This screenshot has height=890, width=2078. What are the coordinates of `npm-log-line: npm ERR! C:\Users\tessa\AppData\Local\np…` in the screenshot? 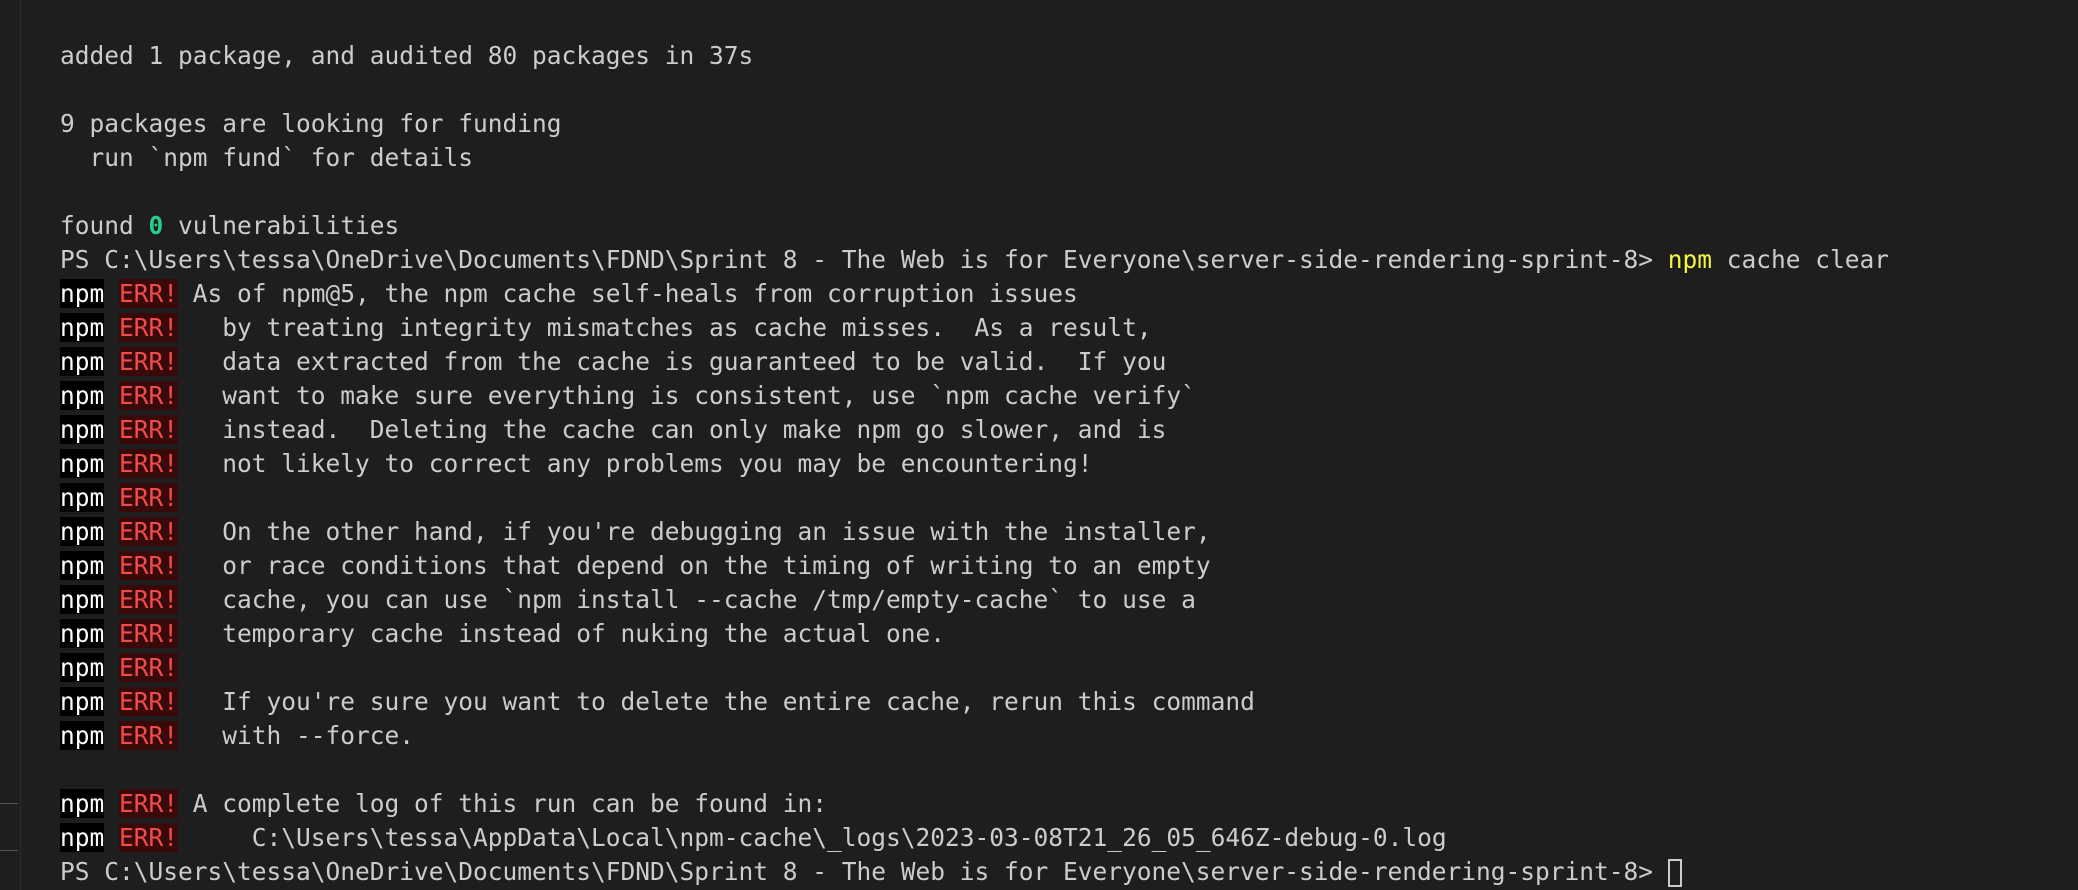 It's located at (1059, 838).